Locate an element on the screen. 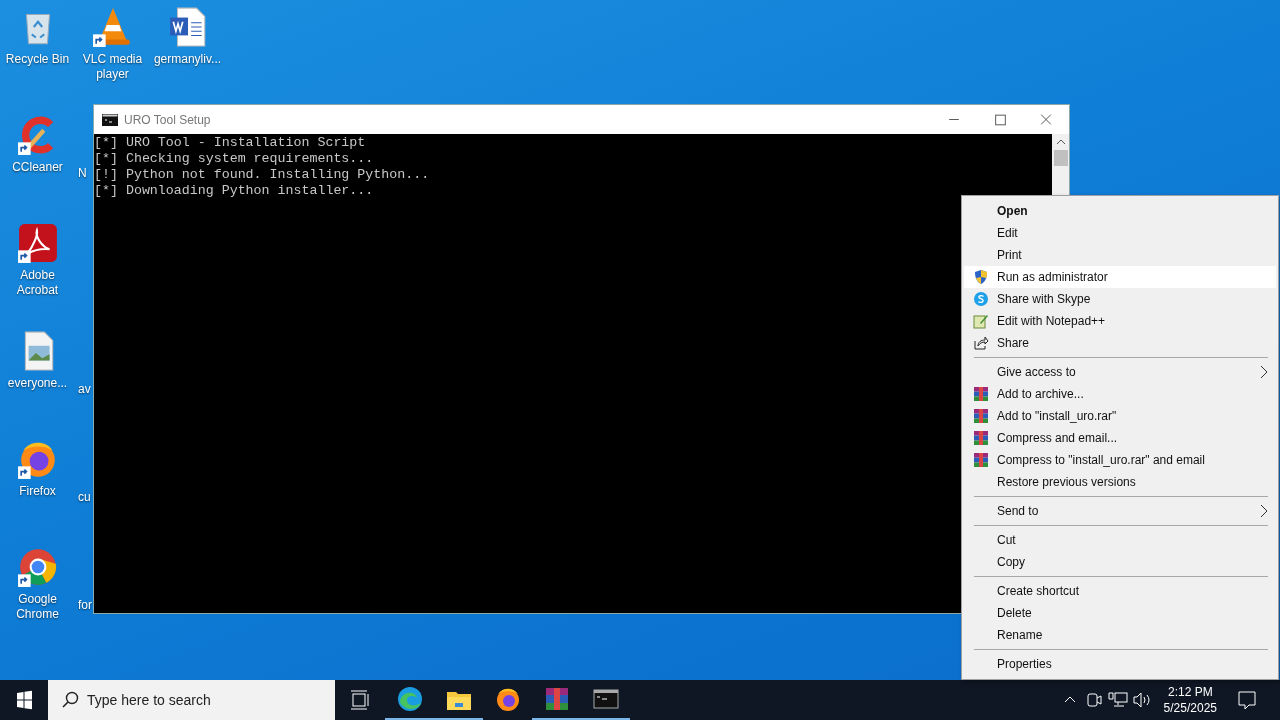 This screenshot has width=1280, height=720. menu-item: Rename is located at coordinates (1120, 635).